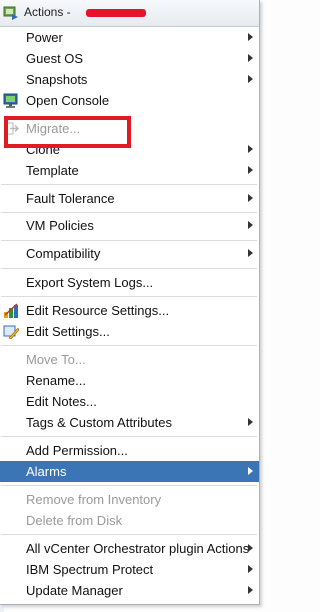  What do you see at coordinates (129, 100) in the screenshot?
I see `menu-item-open-console: Open Console` at bounding box center [129, 100].